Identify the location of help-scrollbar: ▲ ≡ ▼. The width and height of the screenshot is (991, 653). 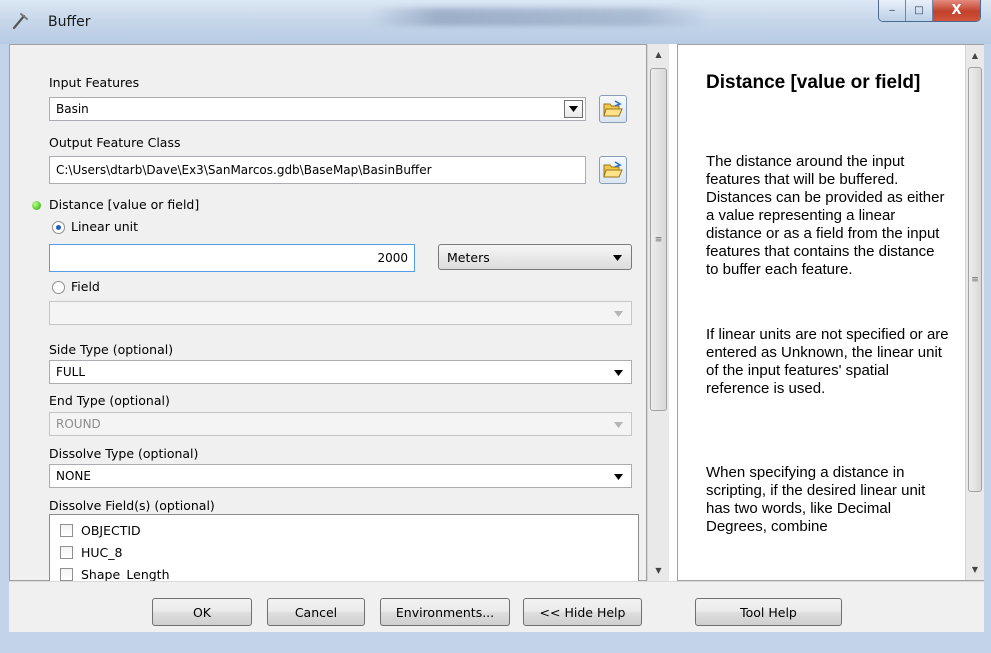
(974, 312).